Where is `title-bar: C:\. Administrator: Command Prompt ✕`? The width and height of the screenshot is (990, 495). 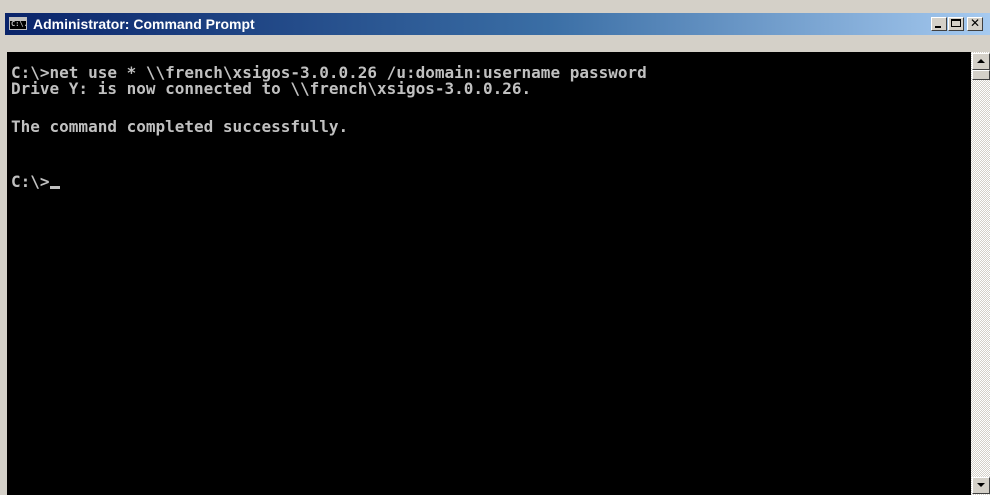
title-bar: C:\. Administrator: Command Prompt ✕ is located at coordinates (497, 24).